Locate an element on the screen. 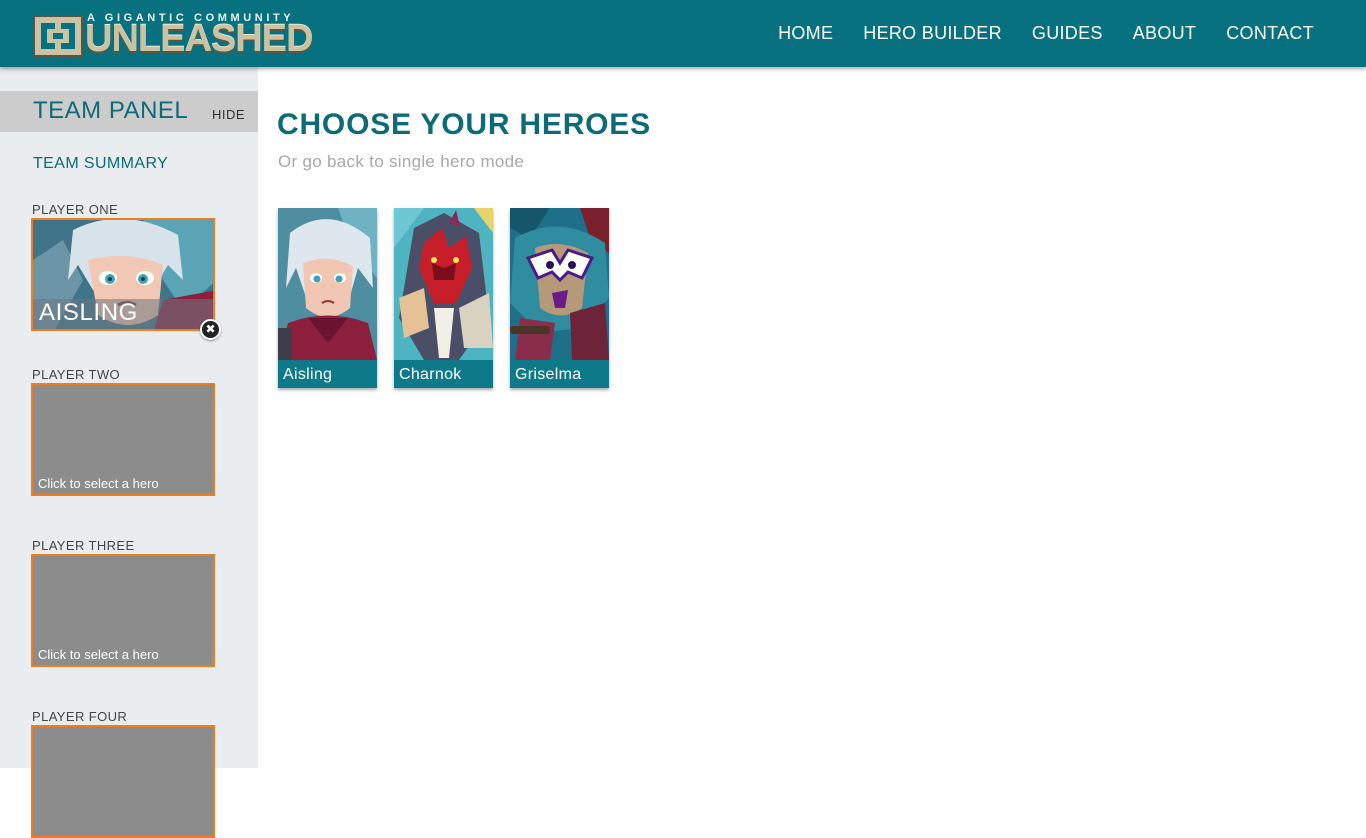  remove-hero-close-icon: ✖ is located at coordinates (210, 329).